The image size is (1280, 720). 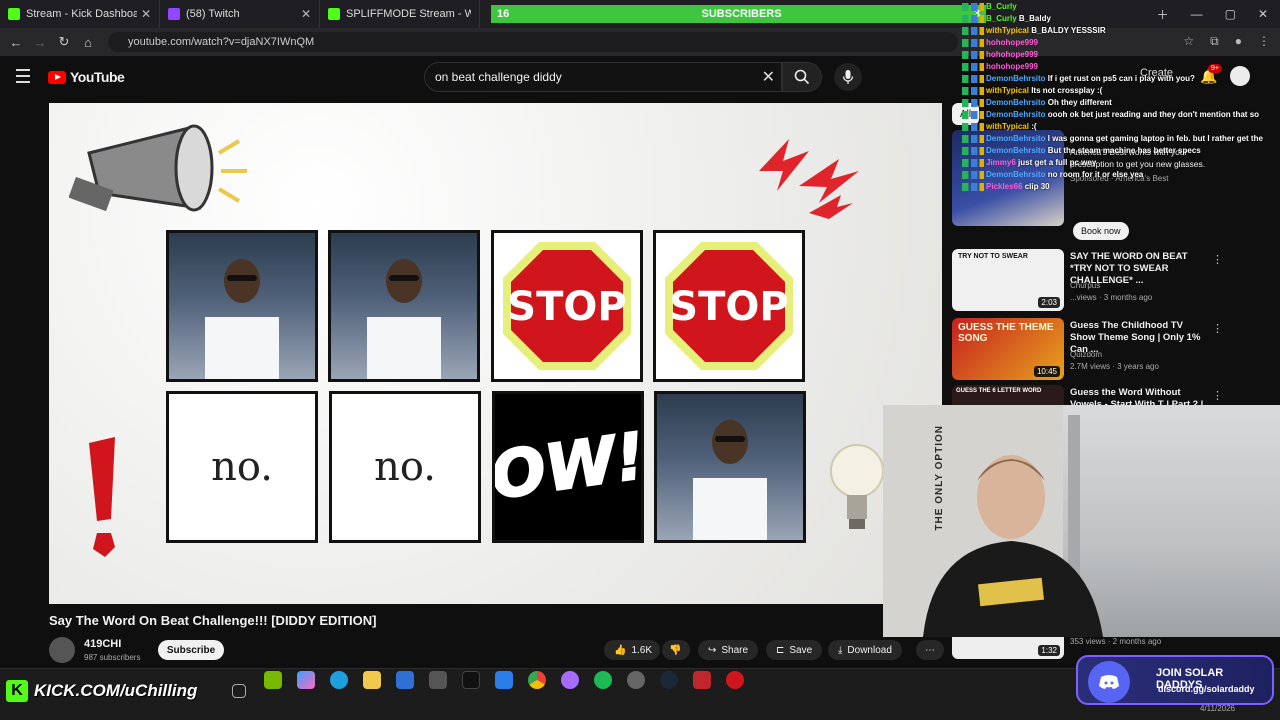 What do you see at coordinates (768, 77) in the screenshot?
I see `clear-search-icon: ✕` at bounding box center [768, 77].